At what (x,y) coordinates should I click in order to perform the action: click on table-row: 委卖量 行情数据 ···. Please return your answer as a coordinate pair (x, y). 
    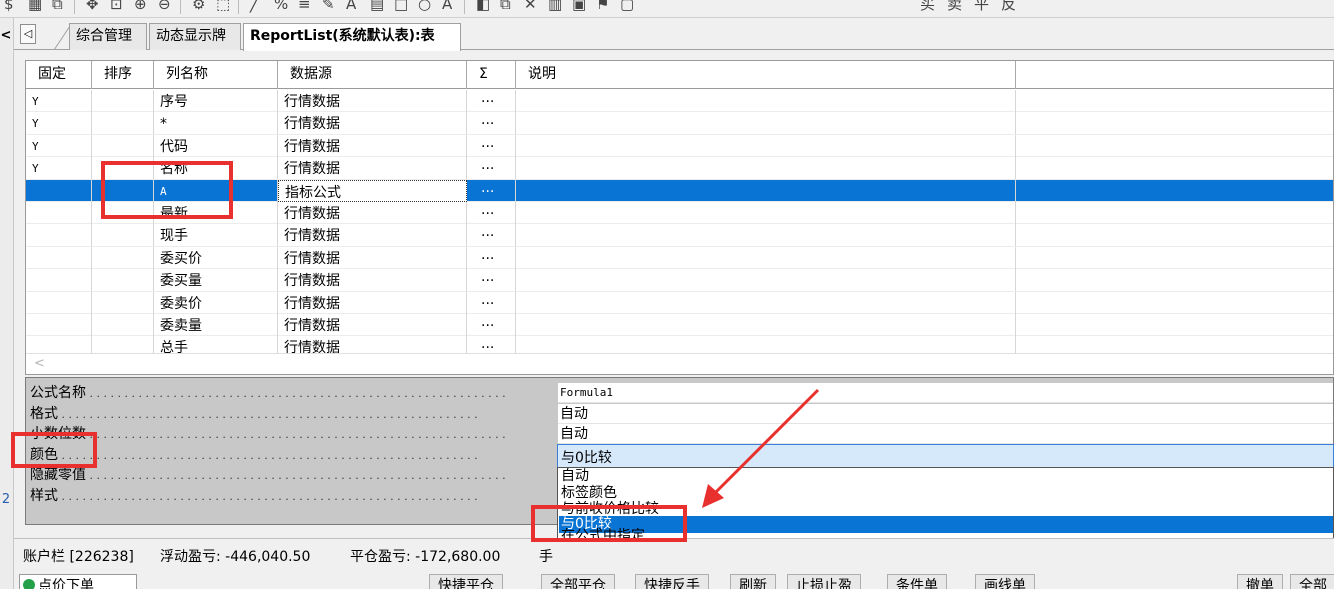
    Looking at the image, I should click on (679, 325).